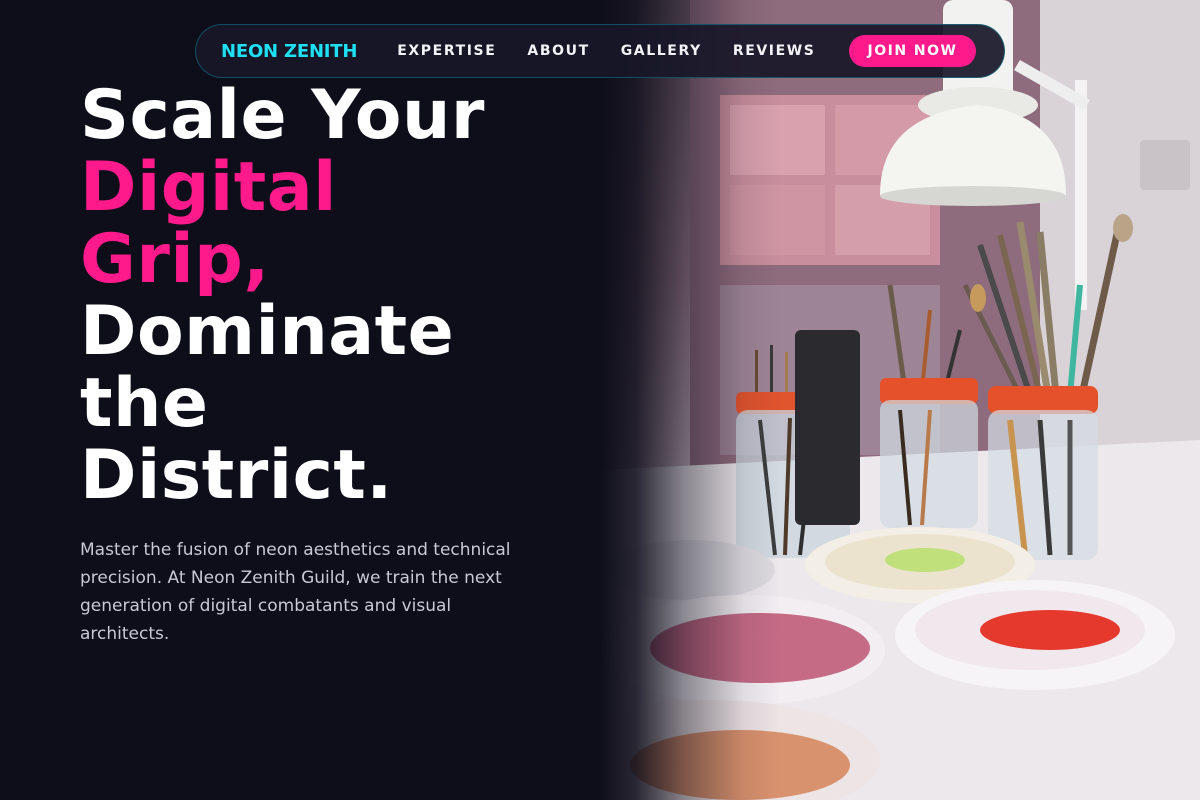 This screenshot has width=1200, height=800. I want to click on nav-link-about: ABOUT, so click(558, 51).